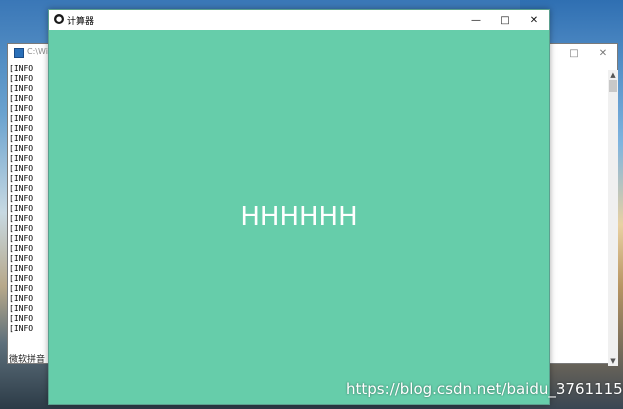 Image resolution: width=623 pixels, height=409 pixels. Describe the element at coordinates (81, 22) in the screenshot. I see `window-title: 计算器` at that location.